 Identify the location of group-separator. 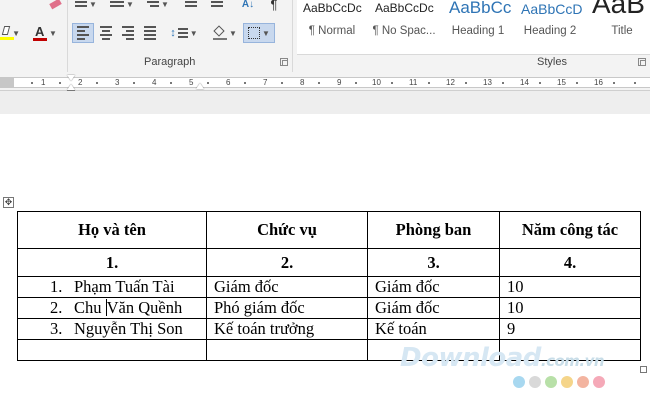
(67, 36).